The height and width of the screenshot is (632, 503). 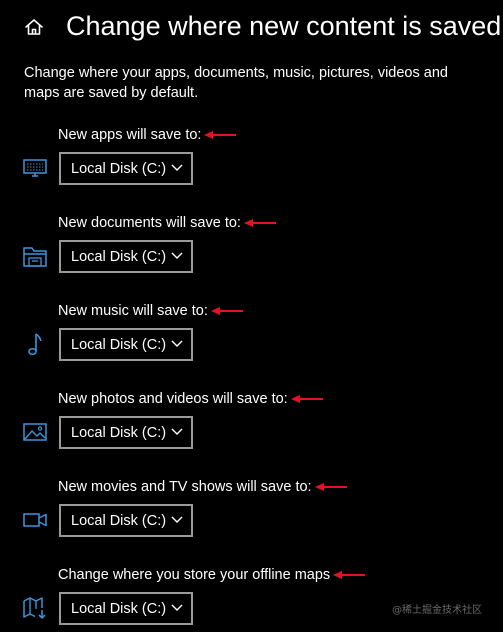 I want to click on setting-label: New movies and TV shows will save to:, so click(x=203, y=487).